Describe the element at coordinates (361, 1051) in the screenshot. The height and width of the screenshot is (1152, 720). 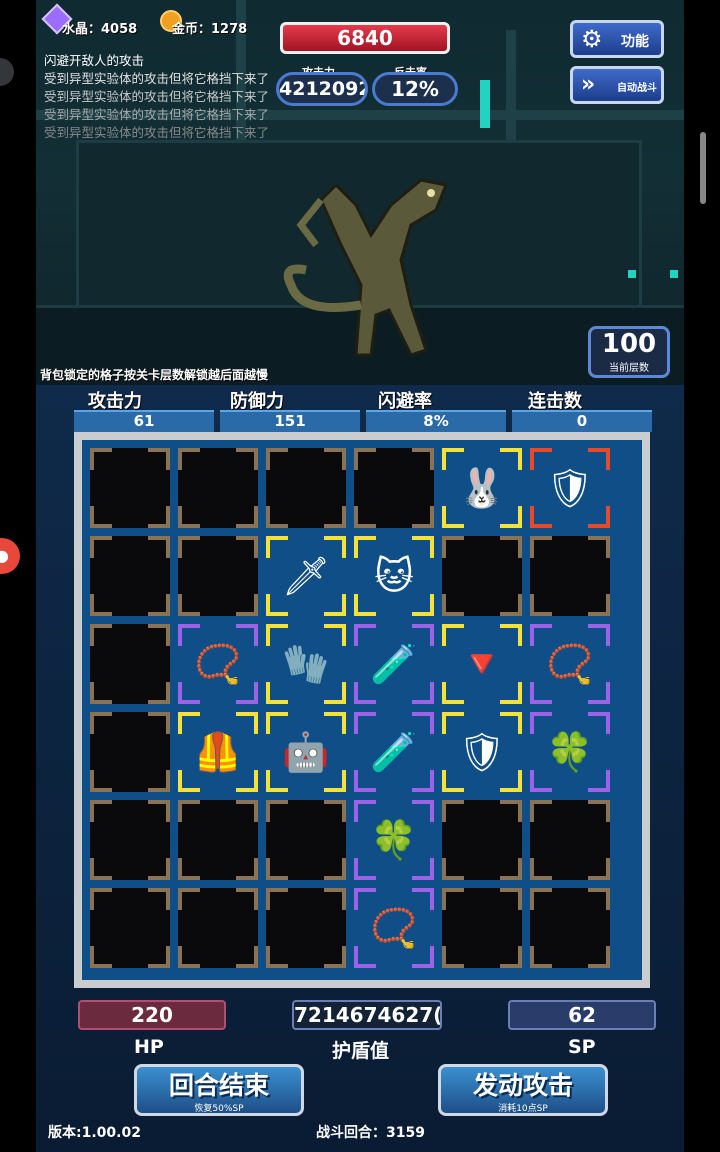
I see `shield-label: 护盾值` at that location.